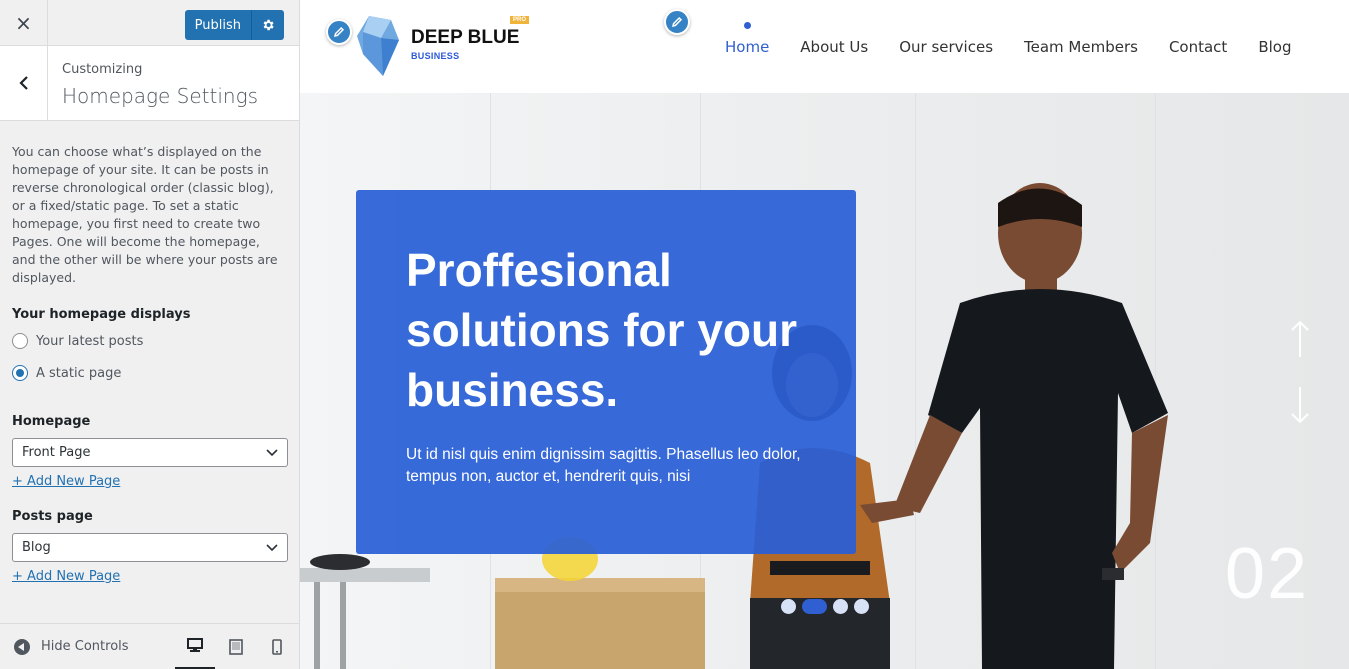 Image resolution: width=1349 pixels, height=669 pixels. I want to click on mobile-icon, so click(277, 647).